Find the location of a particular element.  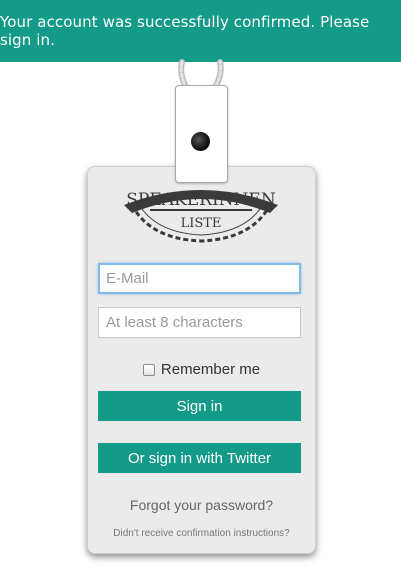

sign-in-label: Sign in is located at coordinates (199, 406).